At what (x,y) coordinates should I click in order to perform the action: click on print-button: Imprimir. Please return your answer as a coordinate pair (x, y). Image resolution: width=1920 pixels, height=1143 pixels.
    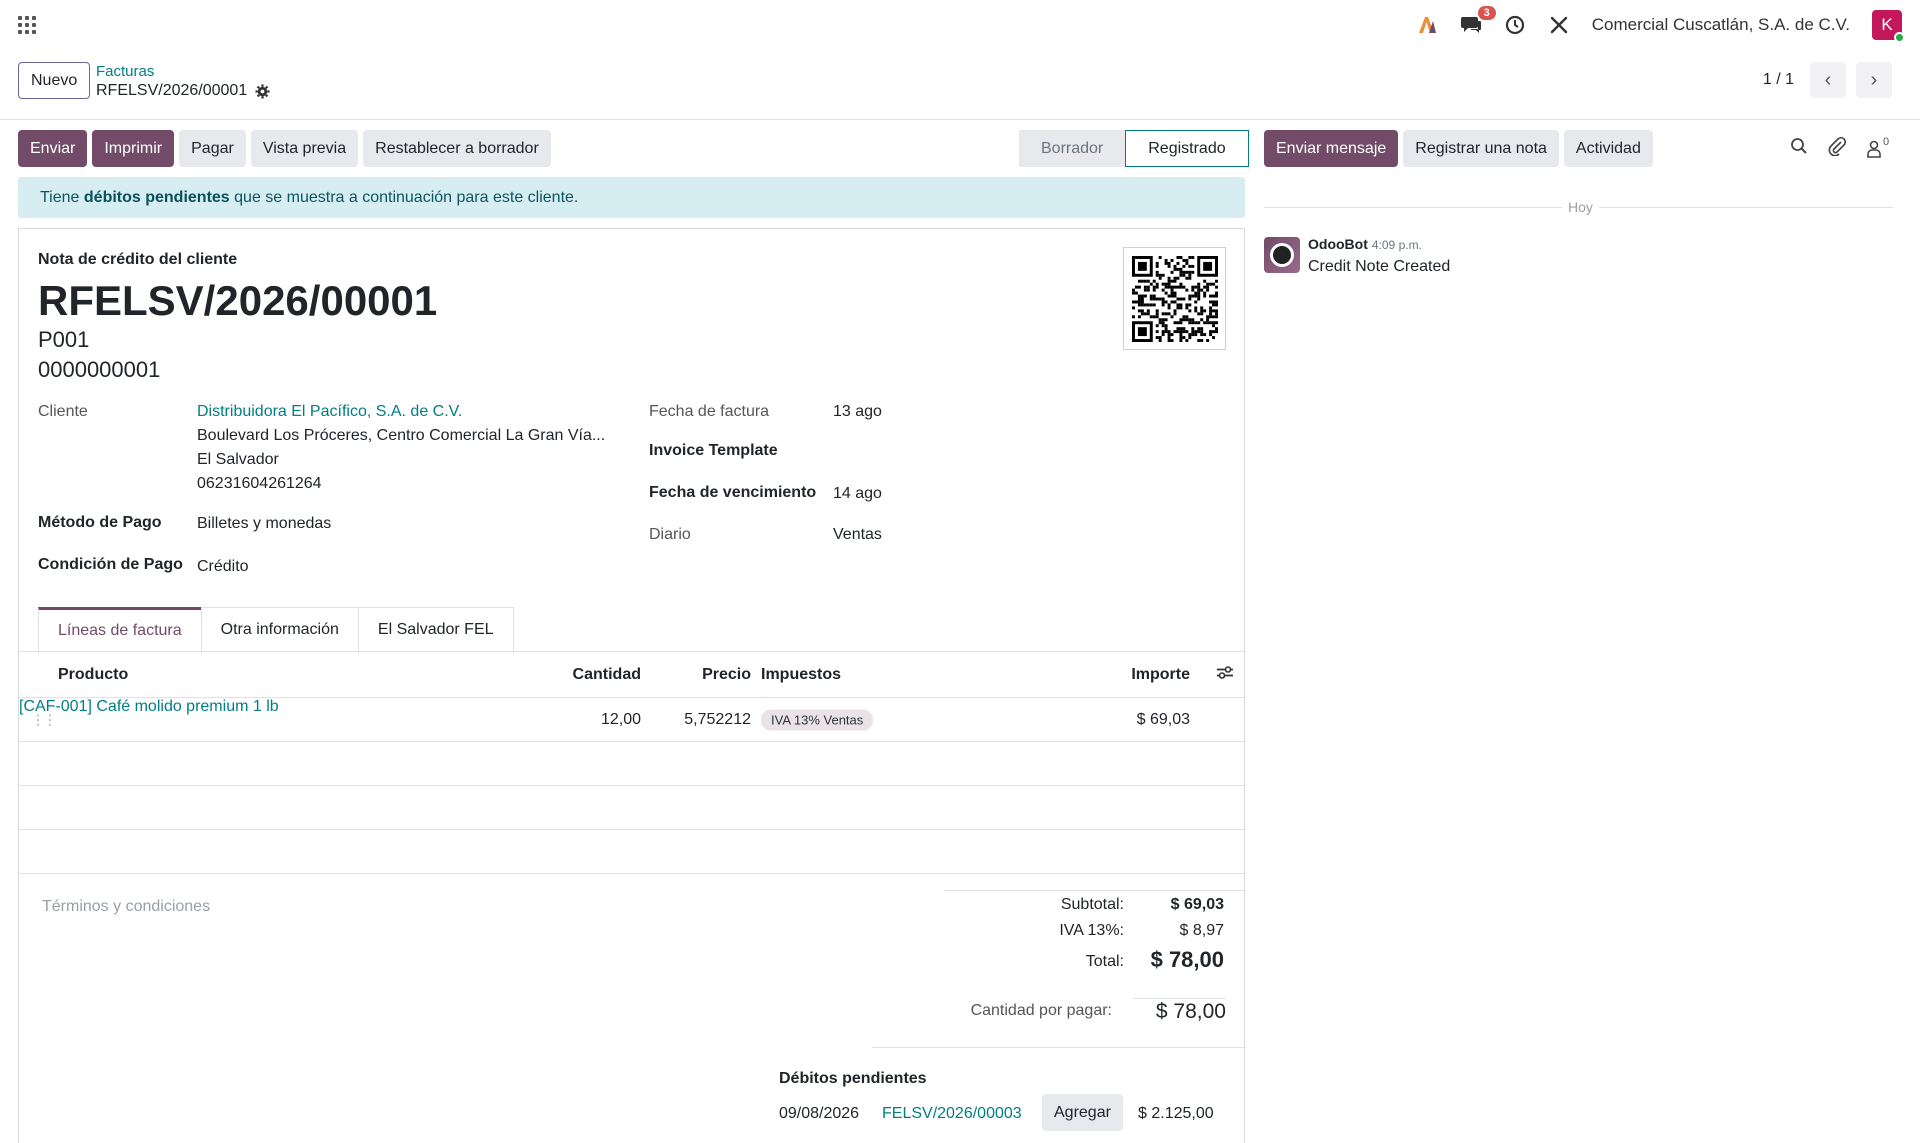
    Looking at the image, I should click on (133, 148).